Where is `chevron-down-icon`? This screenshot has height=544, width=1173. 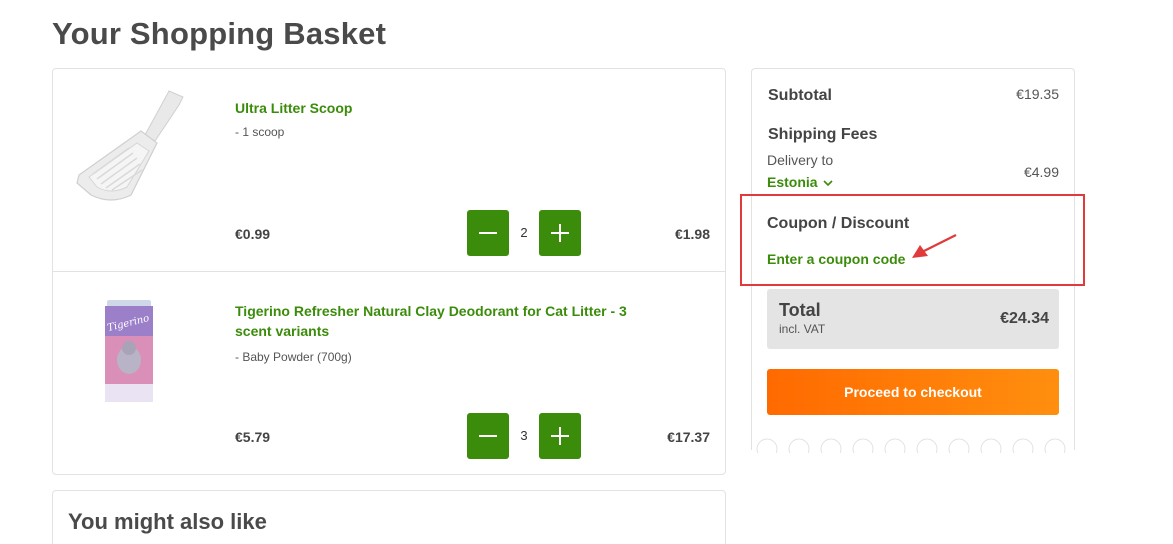
chevron-down-icon is located at coordinates (828, 183).